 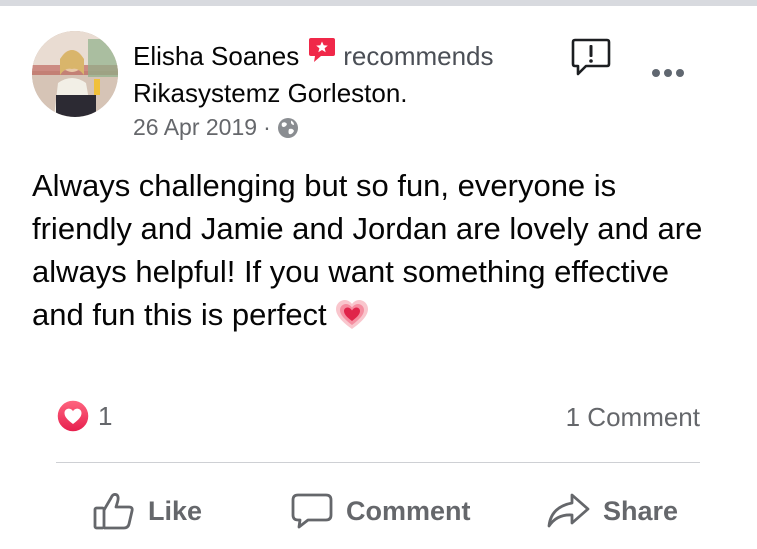 I want to click on share-icon, so click(x=568, y=510).